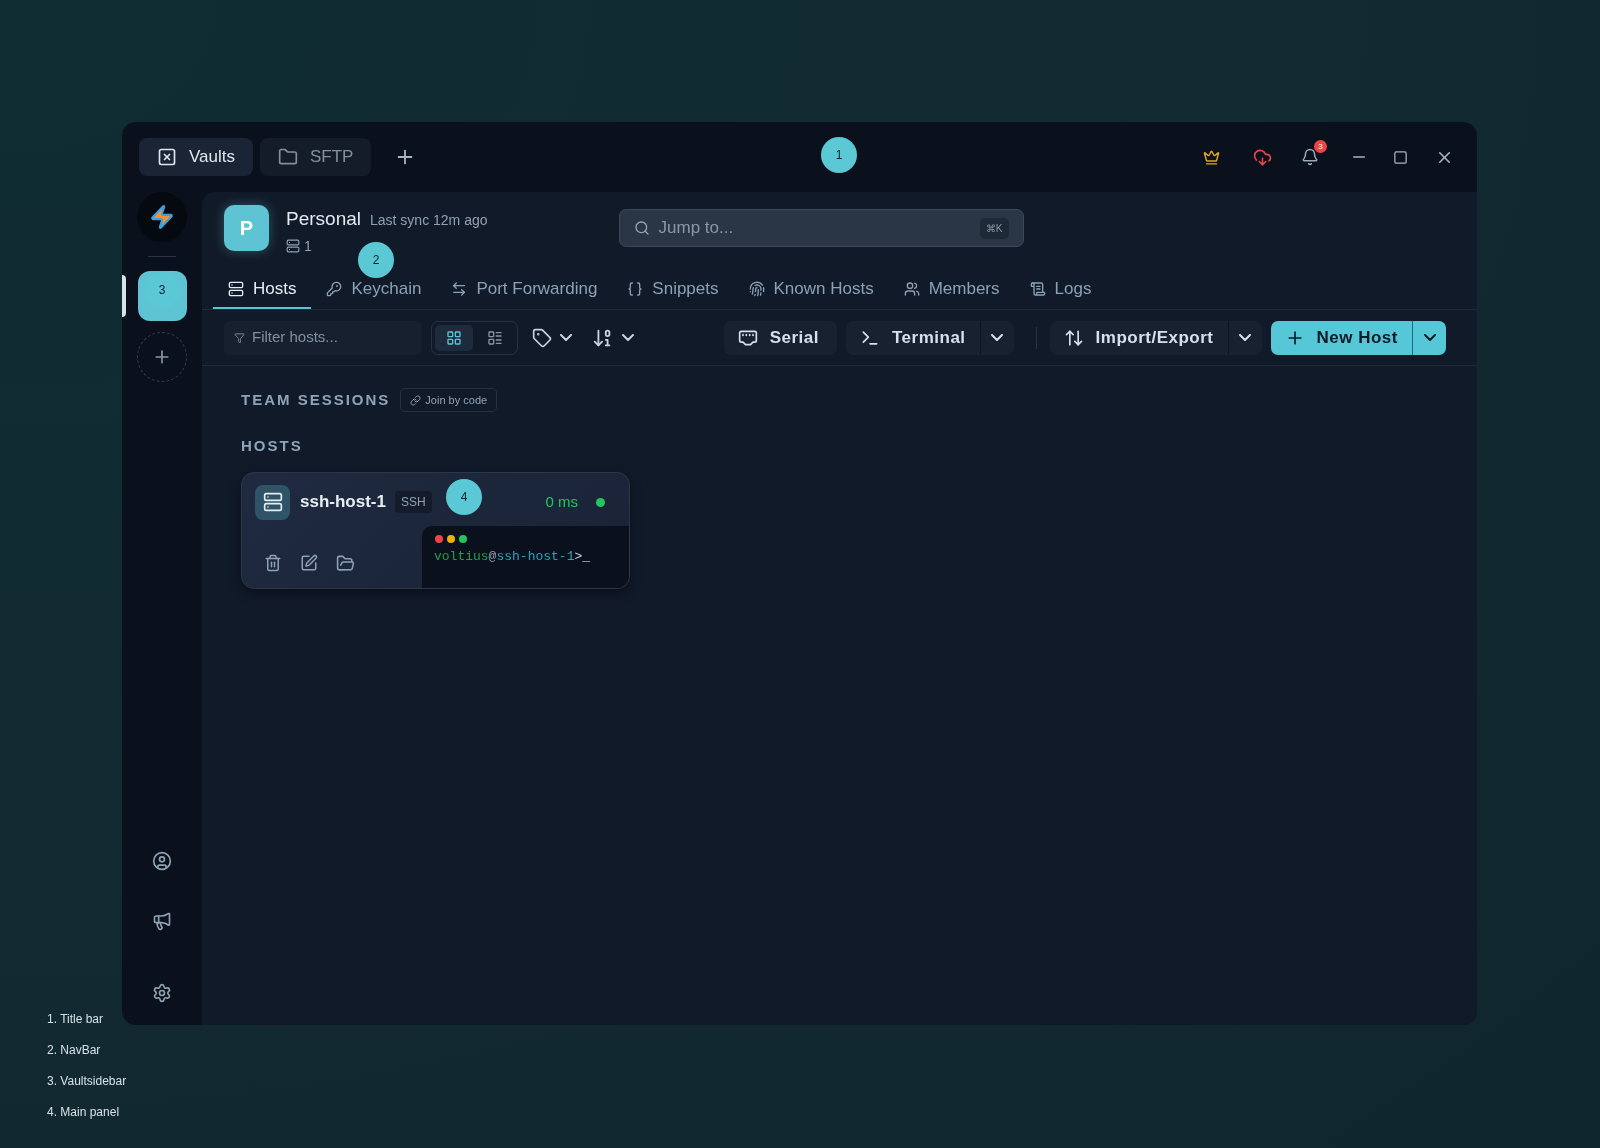 The height and width of the screenshot is (1148, 1600). Describe the element at coordinates (1310, 157) in the screenshot. I see `bell-icon` at that location.